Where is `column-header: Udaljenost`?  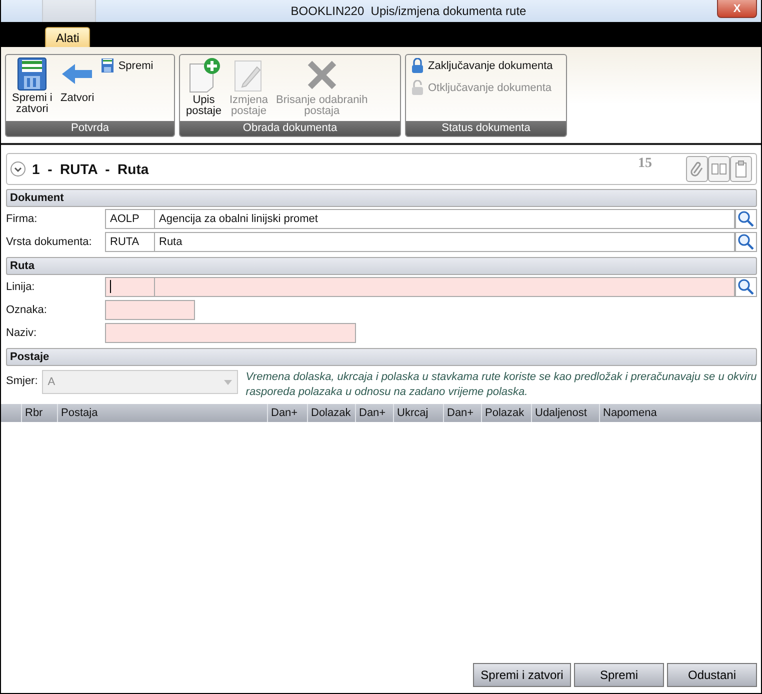 column-header: Udaljenost is located at coordinates (565, 413).